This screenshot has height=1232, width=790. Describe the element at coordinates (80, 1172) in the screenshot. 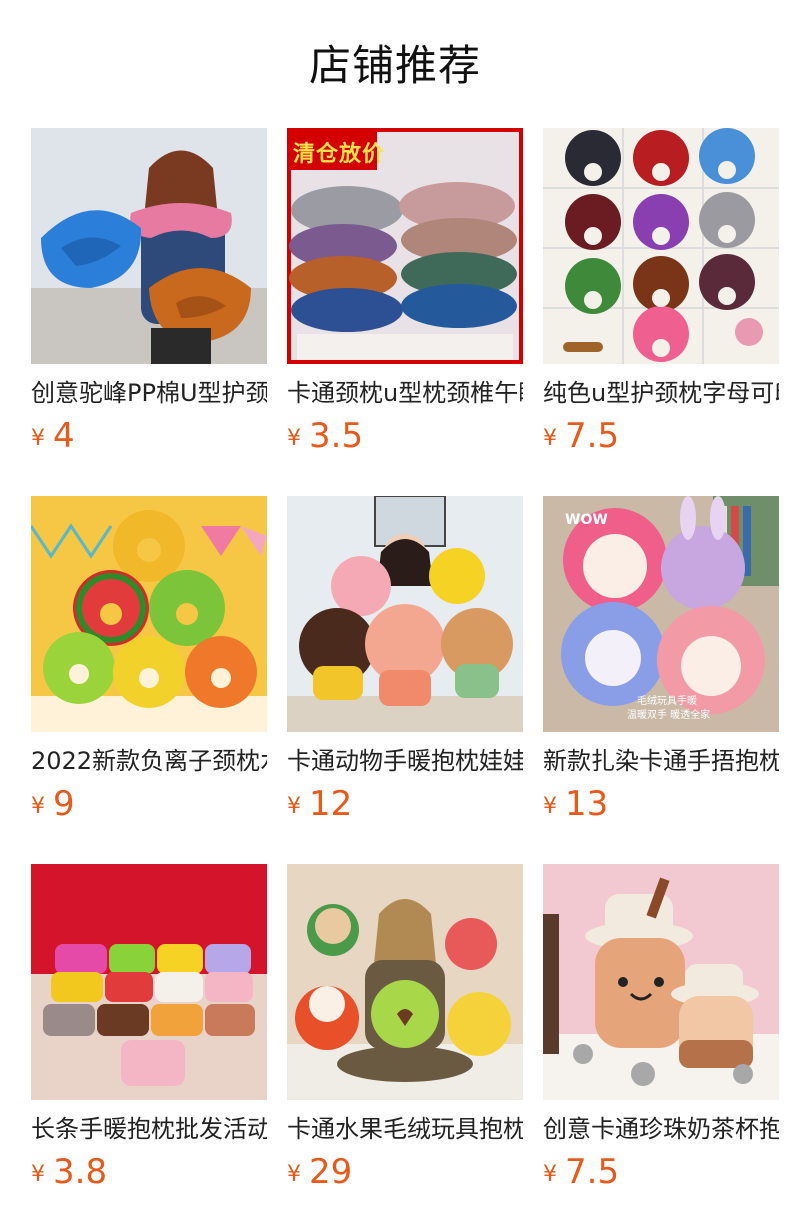

I see `price-value: 3.8` at that location.